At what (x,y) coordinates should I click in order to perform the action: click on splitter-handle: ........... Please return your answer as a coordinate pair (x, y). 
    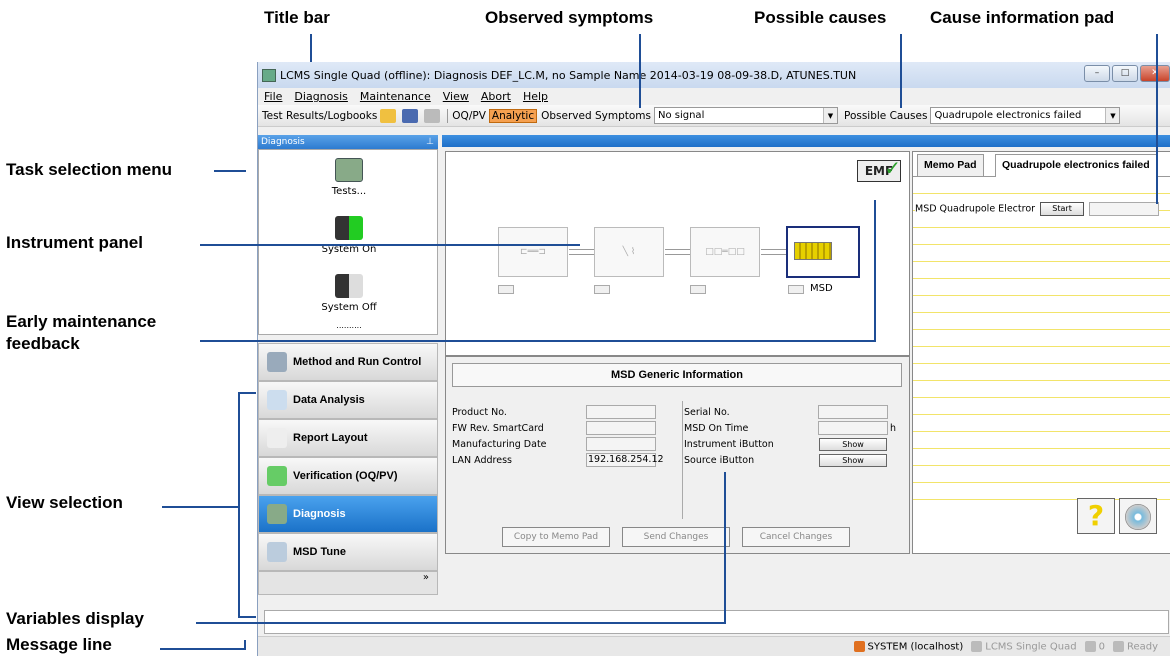
    Looking at the image, I should click on (349, 326).